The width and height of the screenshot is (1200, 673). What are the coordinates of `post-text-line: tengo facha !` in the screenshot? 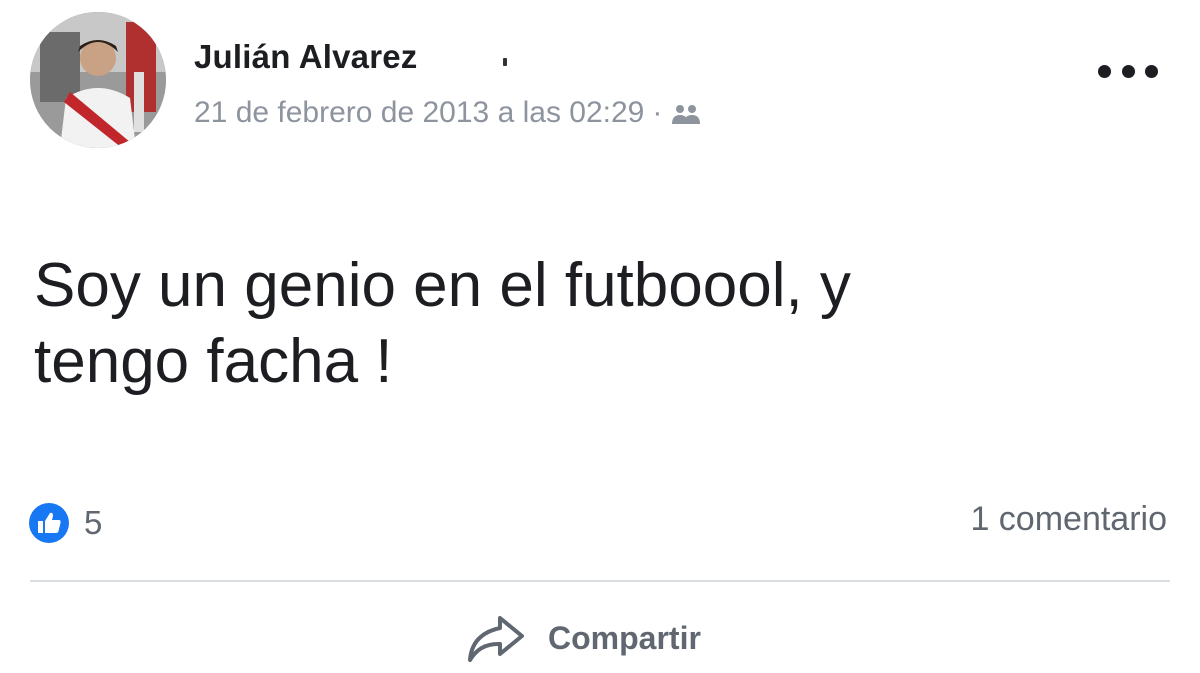 It's located at (213, 361).